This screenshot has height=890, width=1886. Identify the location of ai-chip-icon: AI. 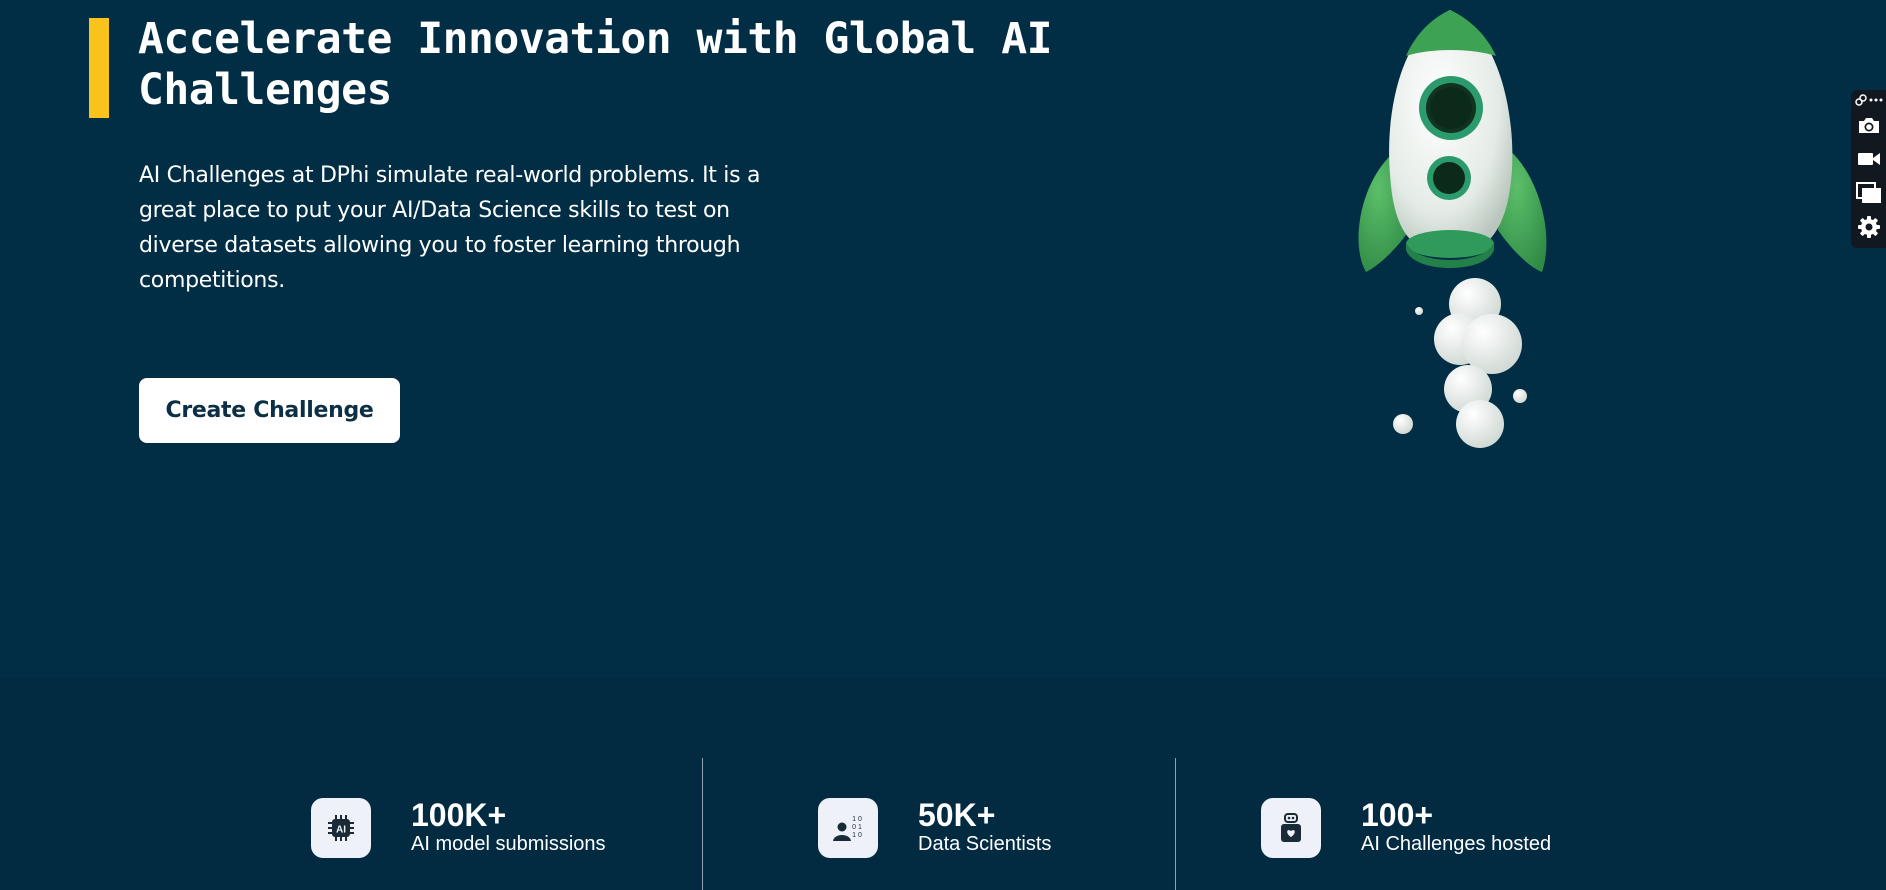
(341, 828).